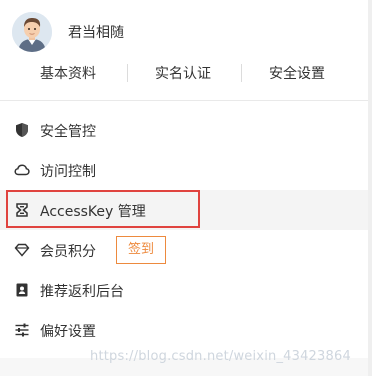  Describe the element at coordinates (68, 252) in the screenshot. I see `menu-item-label: 会员积分` at that location.